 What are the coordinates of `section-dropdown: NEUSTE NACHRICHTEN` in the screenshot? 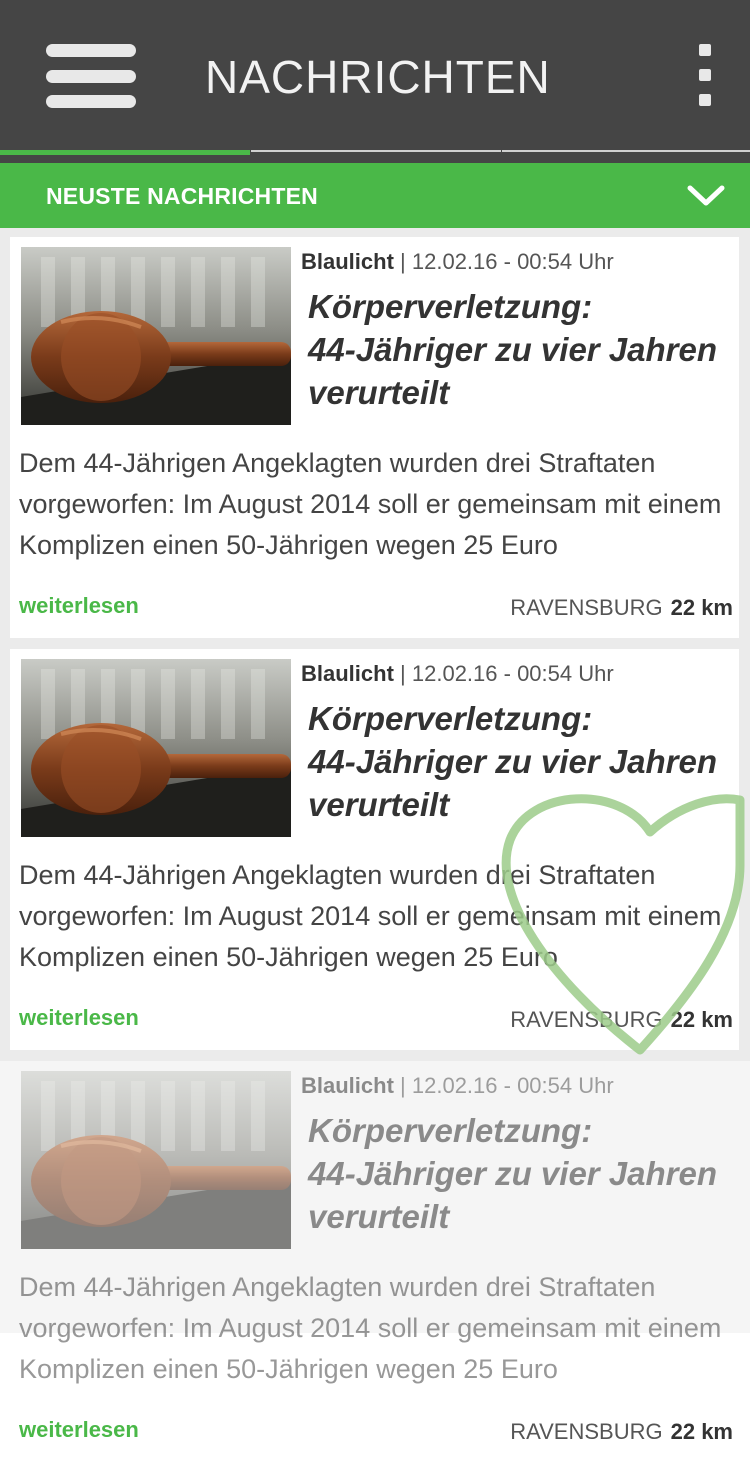 It's located at (375, 195).